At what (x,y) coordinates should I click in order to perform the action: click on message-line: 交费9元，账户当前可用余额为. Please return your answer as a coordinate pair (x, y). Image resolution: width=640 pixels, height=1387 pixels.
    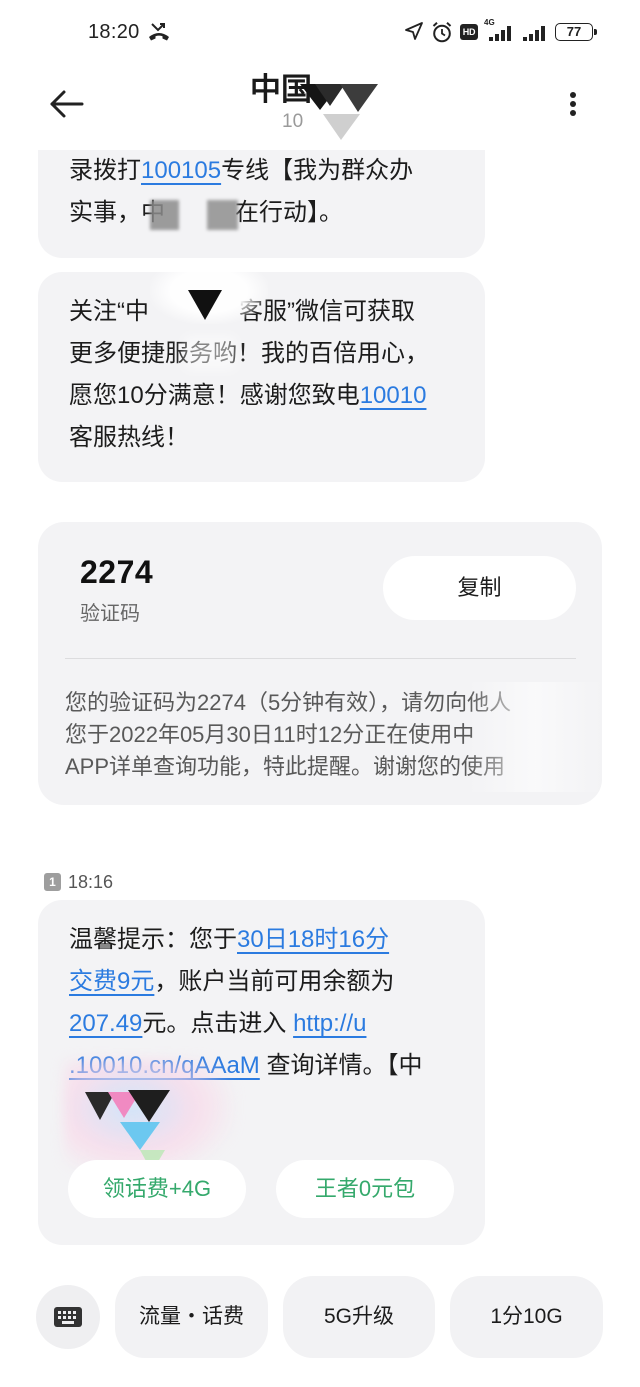
    Looking at the image, I should click on (261, 982).